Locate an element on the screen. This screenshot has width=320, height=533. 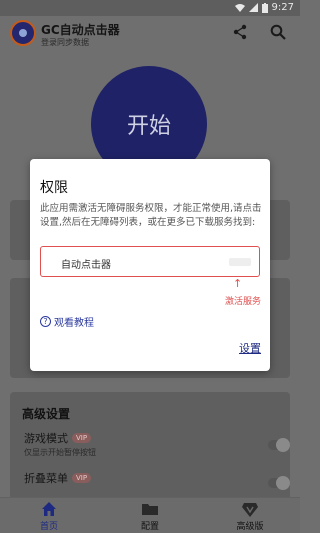
share-icon is located at coordinates (240, 32).